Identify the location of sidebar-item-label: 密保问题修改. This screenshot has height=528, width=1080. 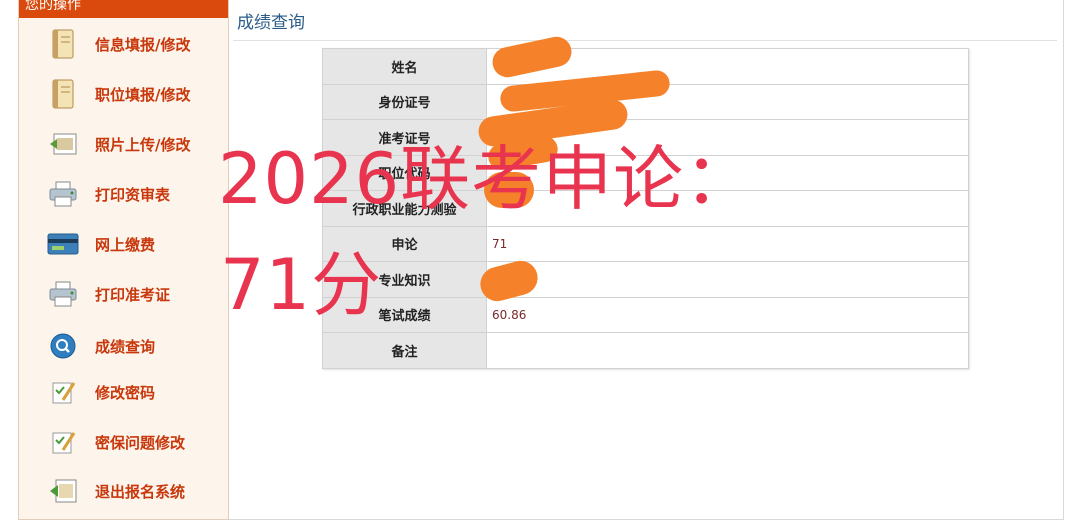
(140, 442).